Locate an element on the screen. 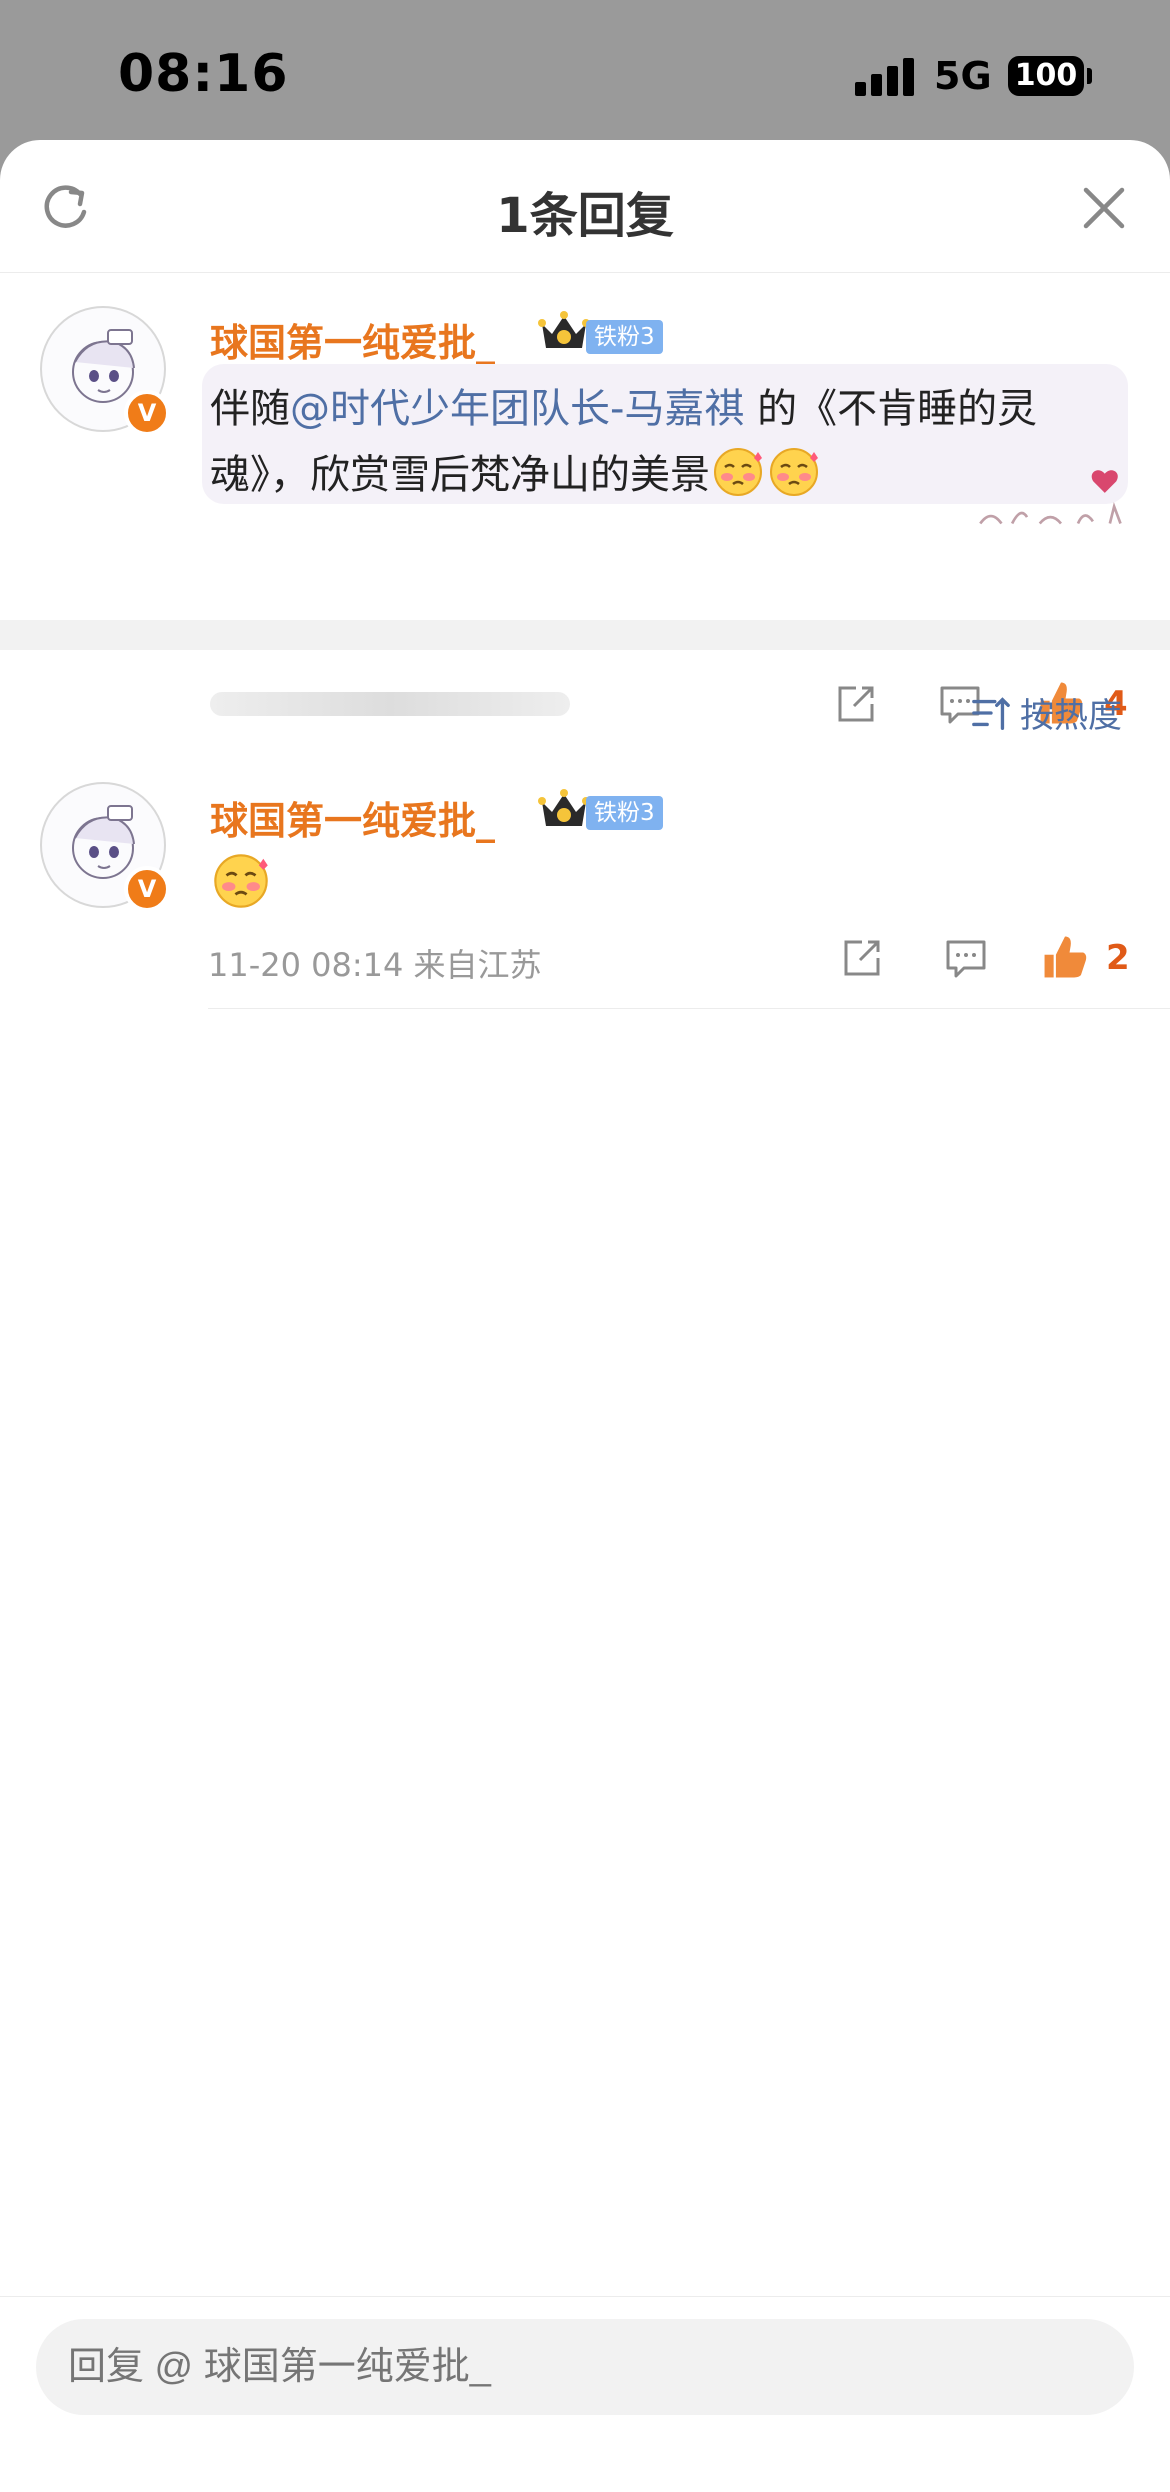 Image resolution: width=1170 pixels, height=2492 pixels. battery-icon: 100 is located at coordinates (1046, 76).